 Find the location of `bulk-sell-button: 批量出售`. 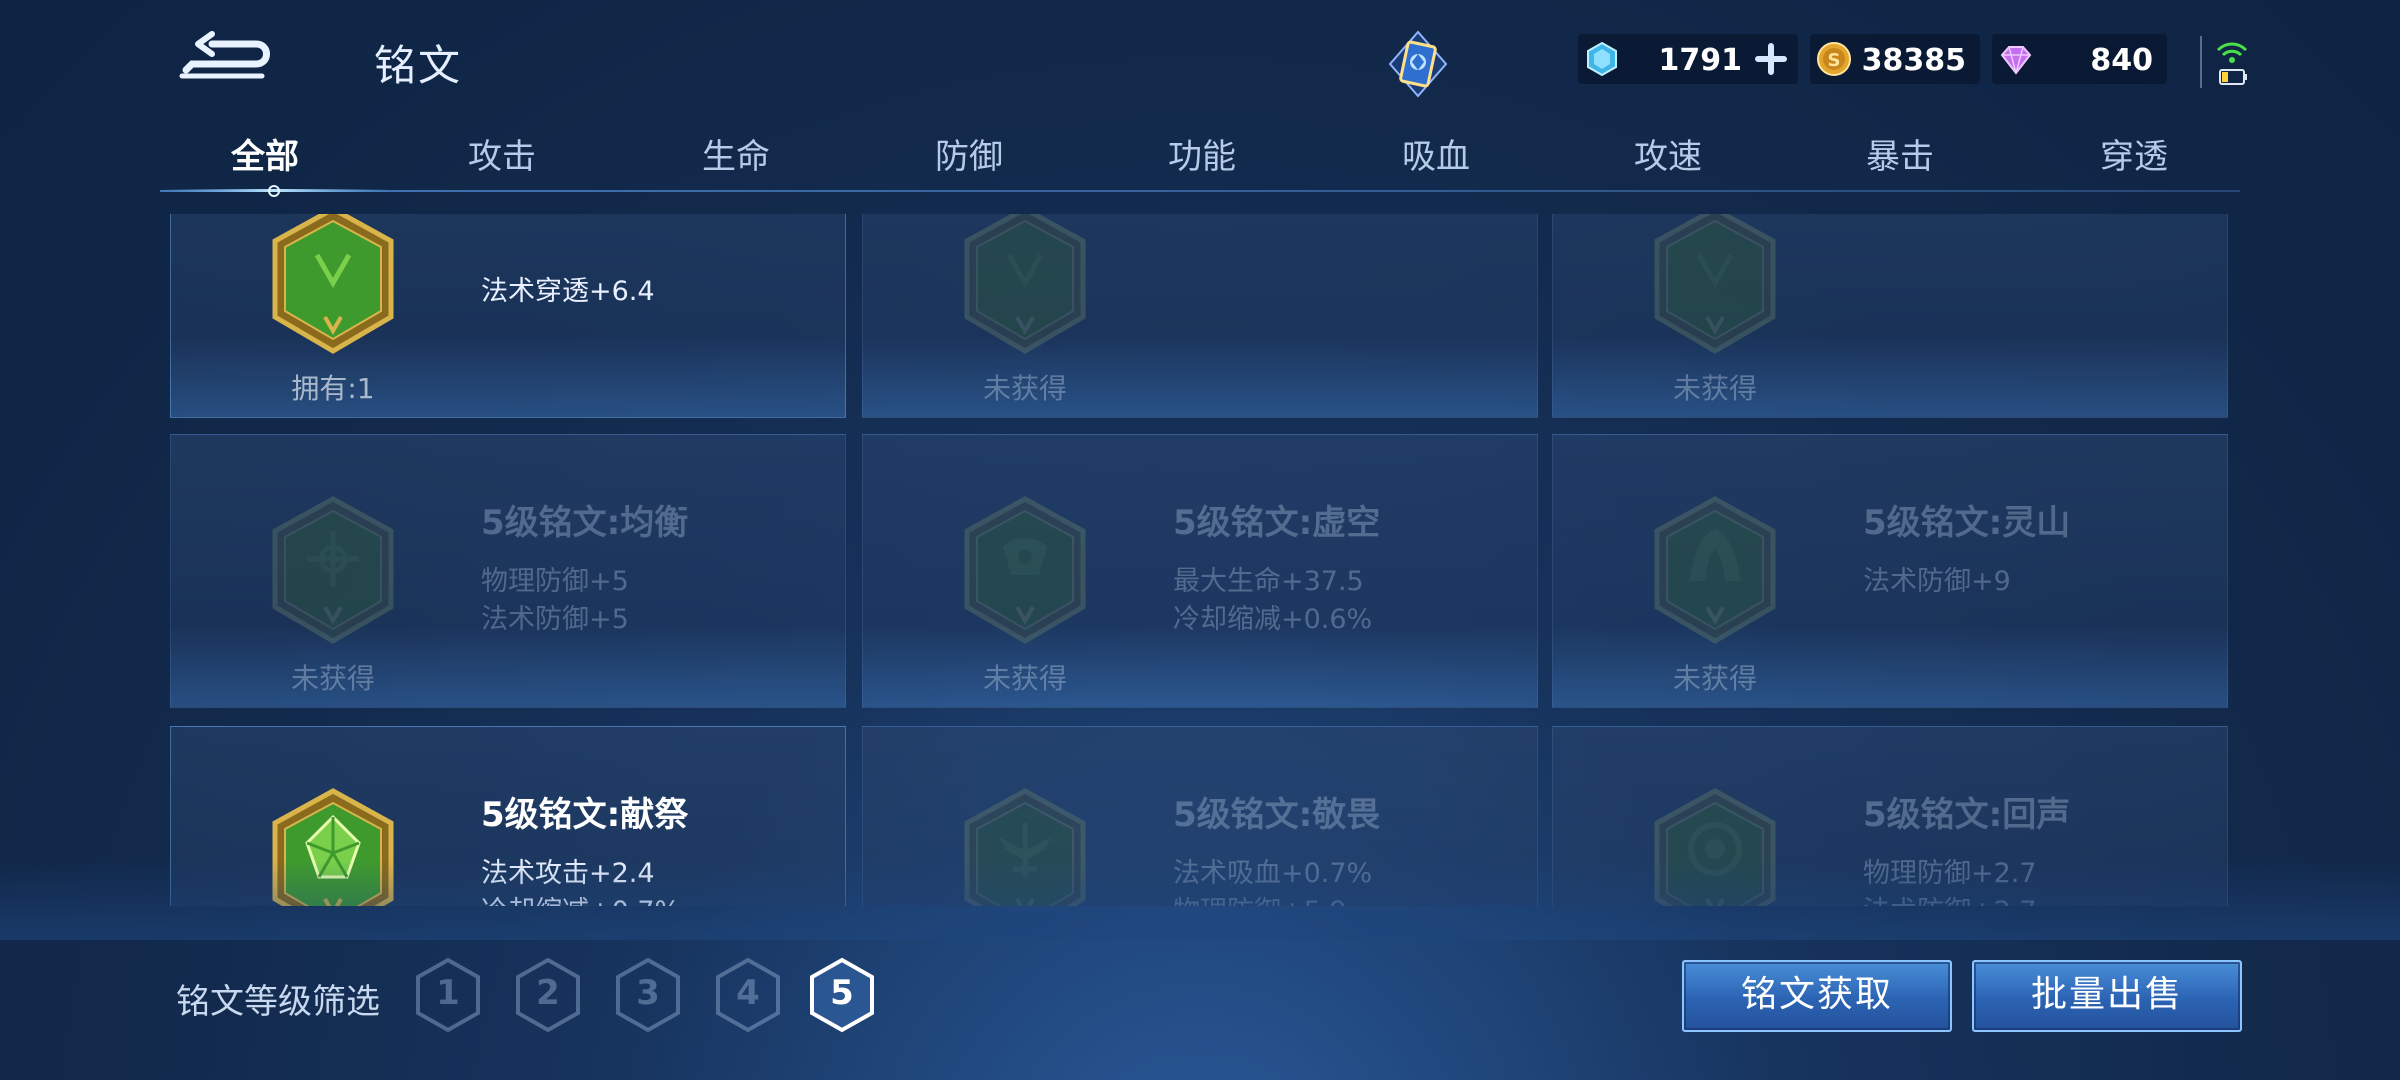

bulk-sell-button: 批量出售 is located at coordinates (2107, 996).